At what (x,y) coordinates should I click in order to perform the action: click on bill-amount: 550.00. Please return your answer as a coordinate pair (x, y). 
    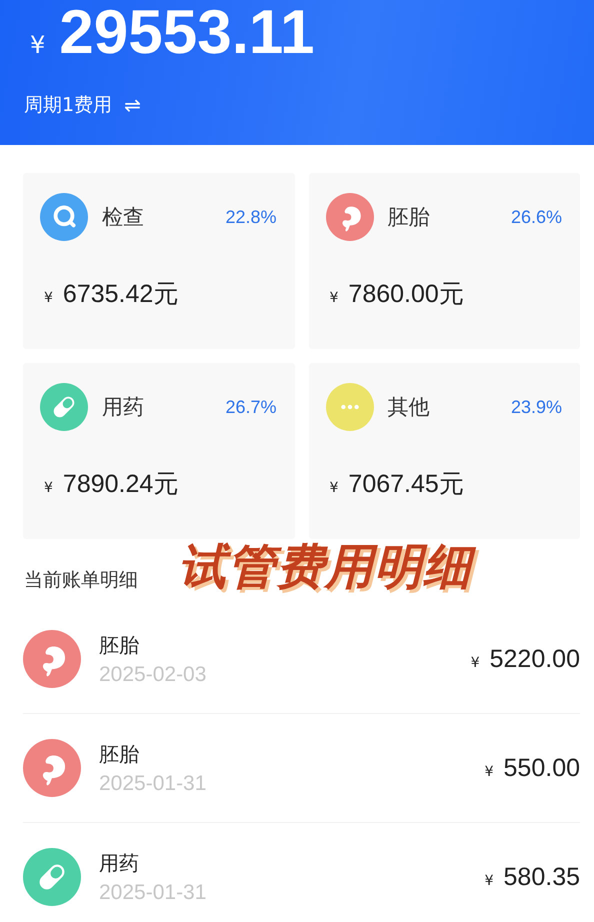
    Looking at the image, I should click on (542, 768).